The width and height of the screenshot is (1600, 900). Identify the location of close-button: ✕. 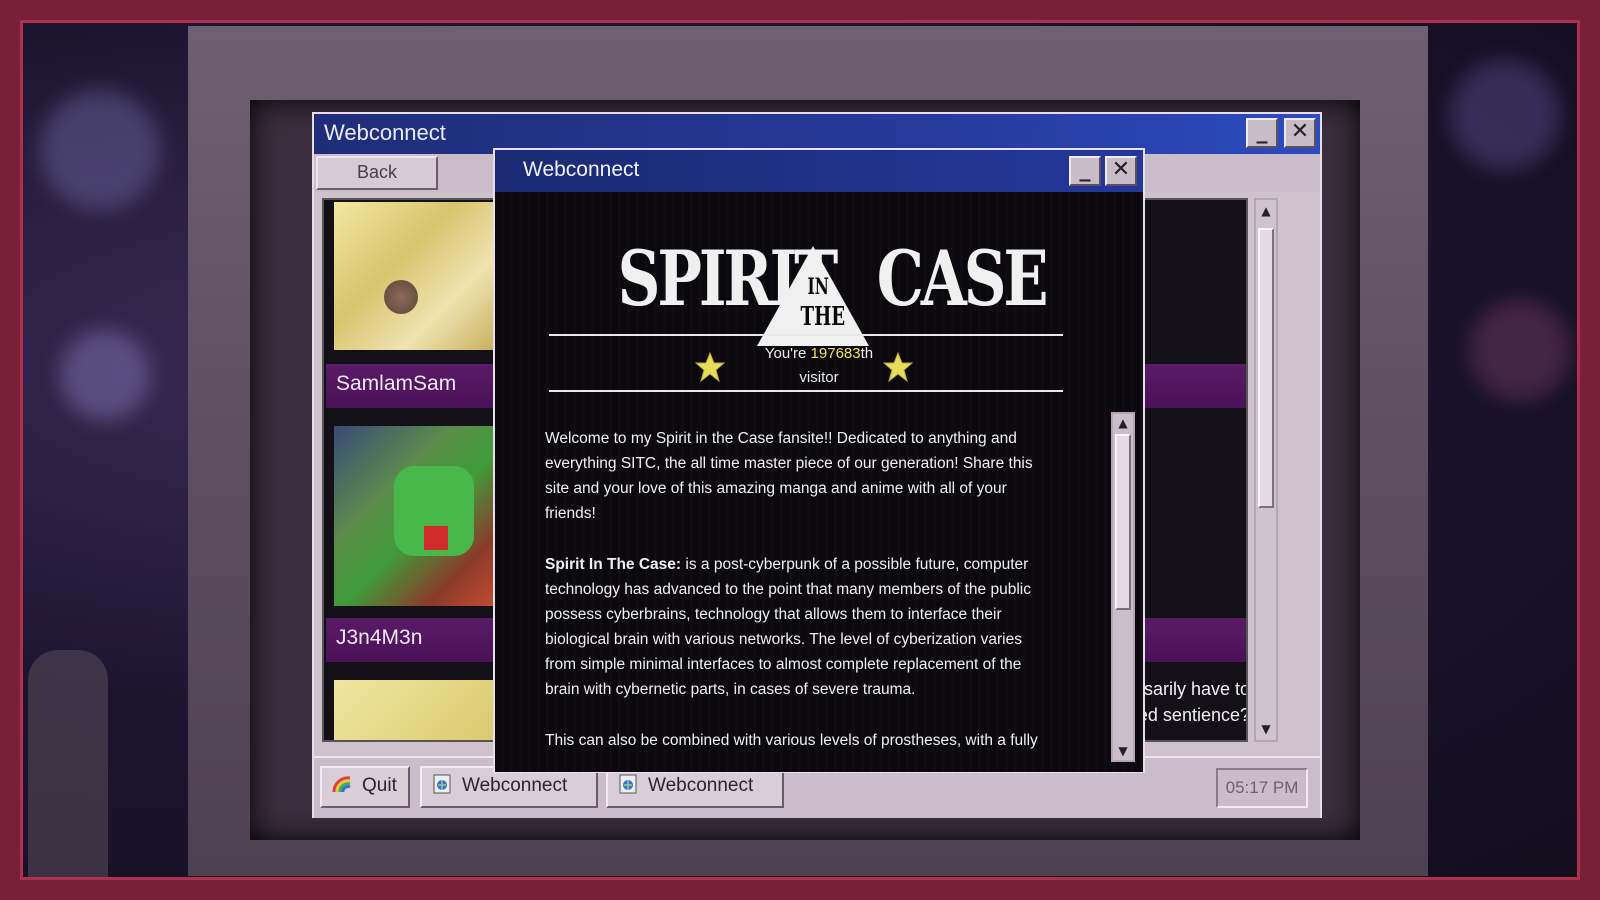
(1300, 133).